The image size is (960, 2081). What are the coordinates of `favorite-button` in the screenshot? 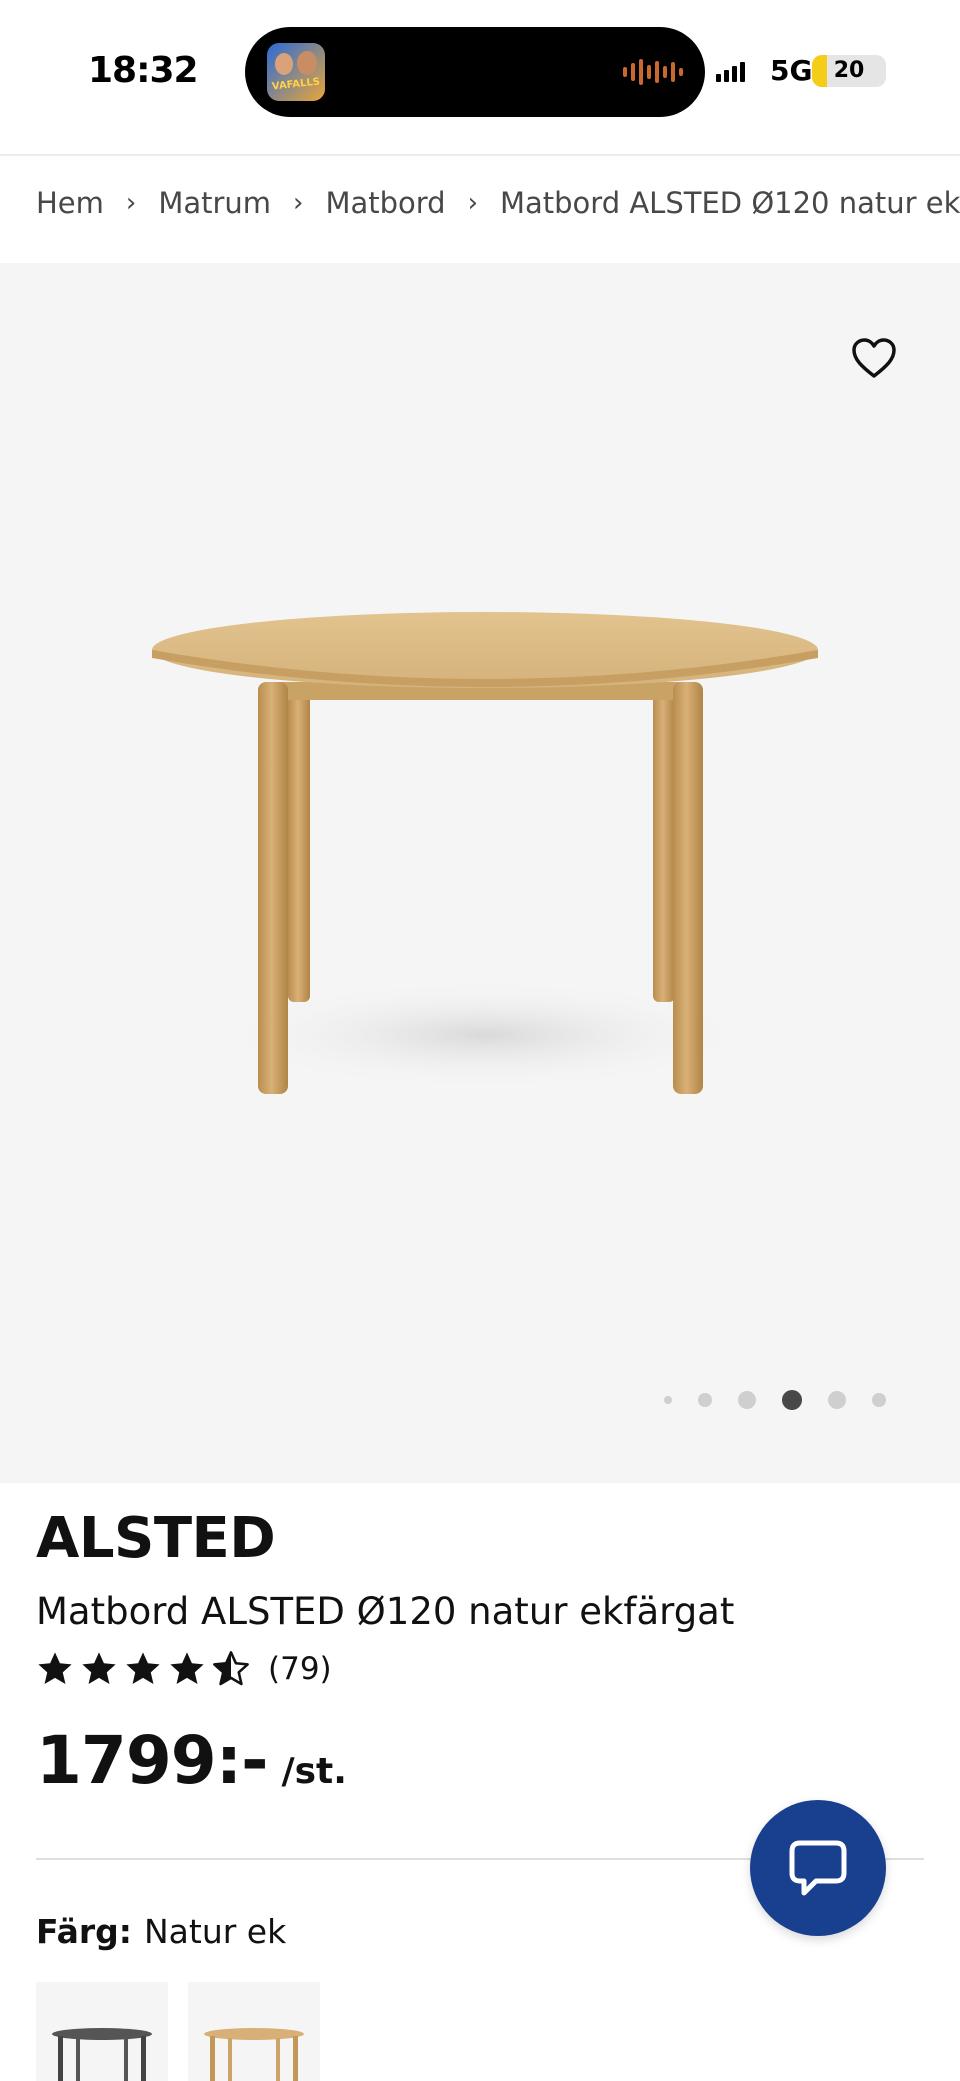 It's located at (874, 358).